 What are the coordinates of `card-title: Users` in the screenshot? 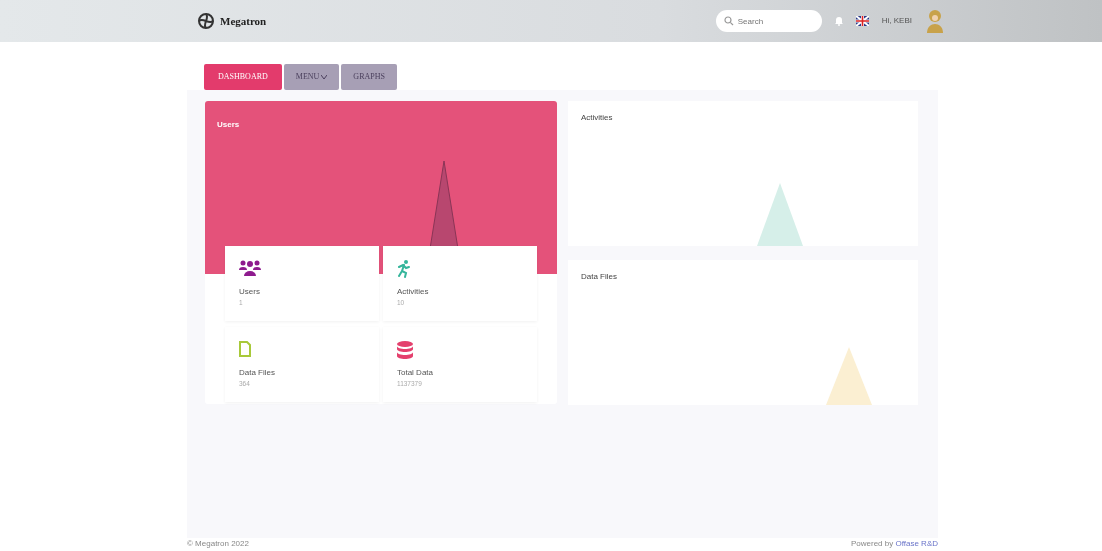 It's located at (229, 125).